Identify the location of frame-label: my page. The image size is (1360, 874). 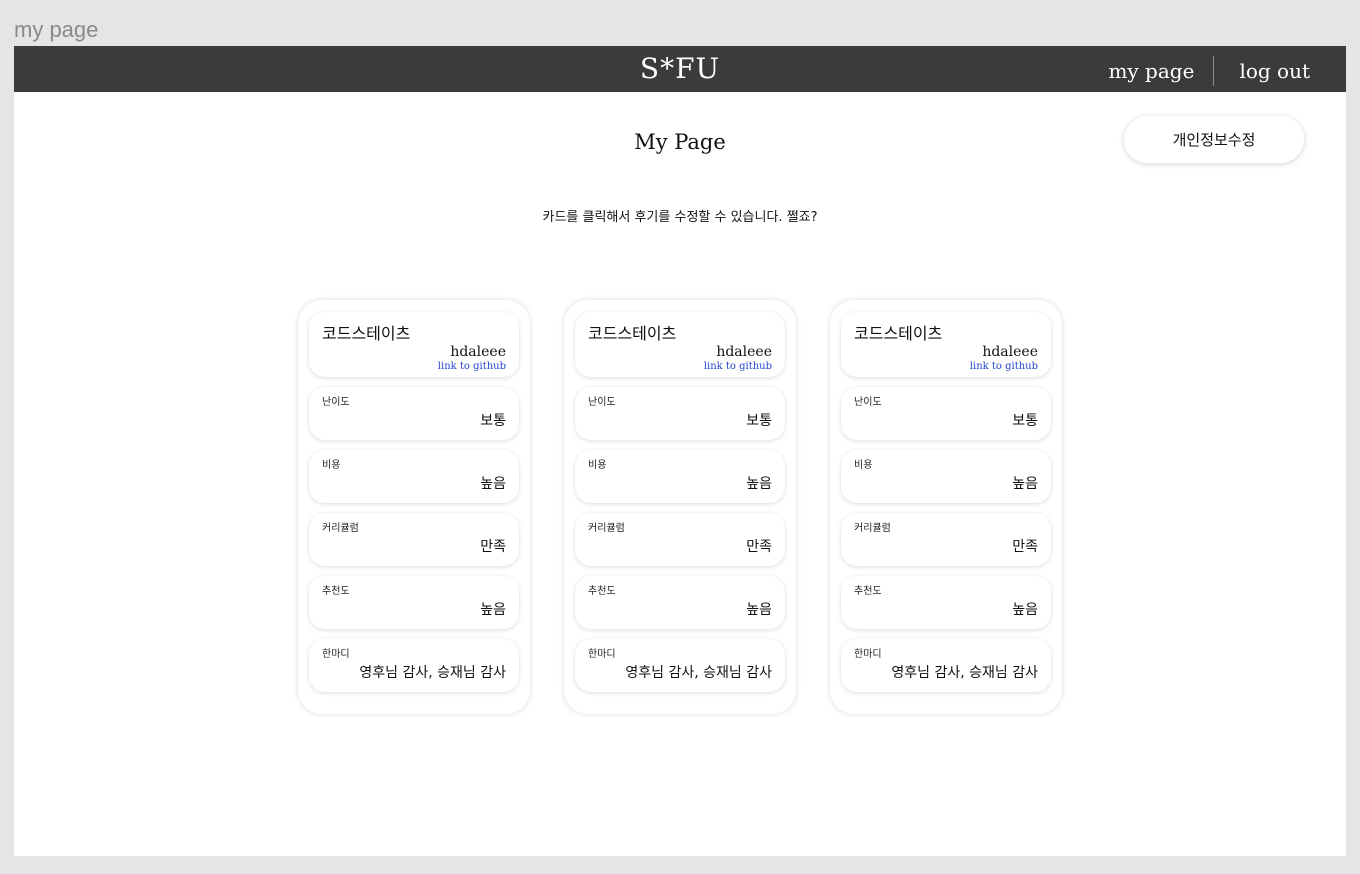
(56, 29).